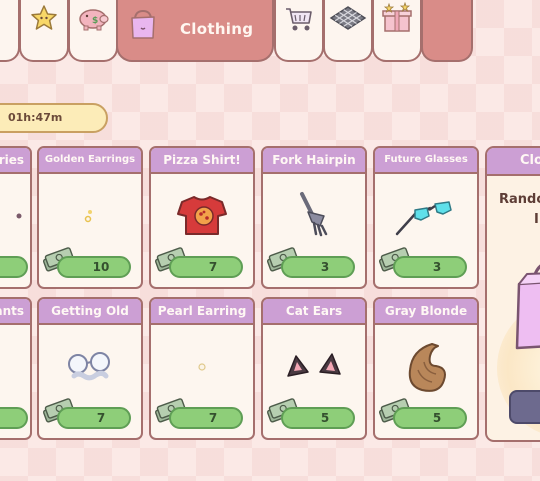 Image resolution: width=540 pixels, height=481 pixels. I want to click on promo-text-line2: I, so click(536, 219).